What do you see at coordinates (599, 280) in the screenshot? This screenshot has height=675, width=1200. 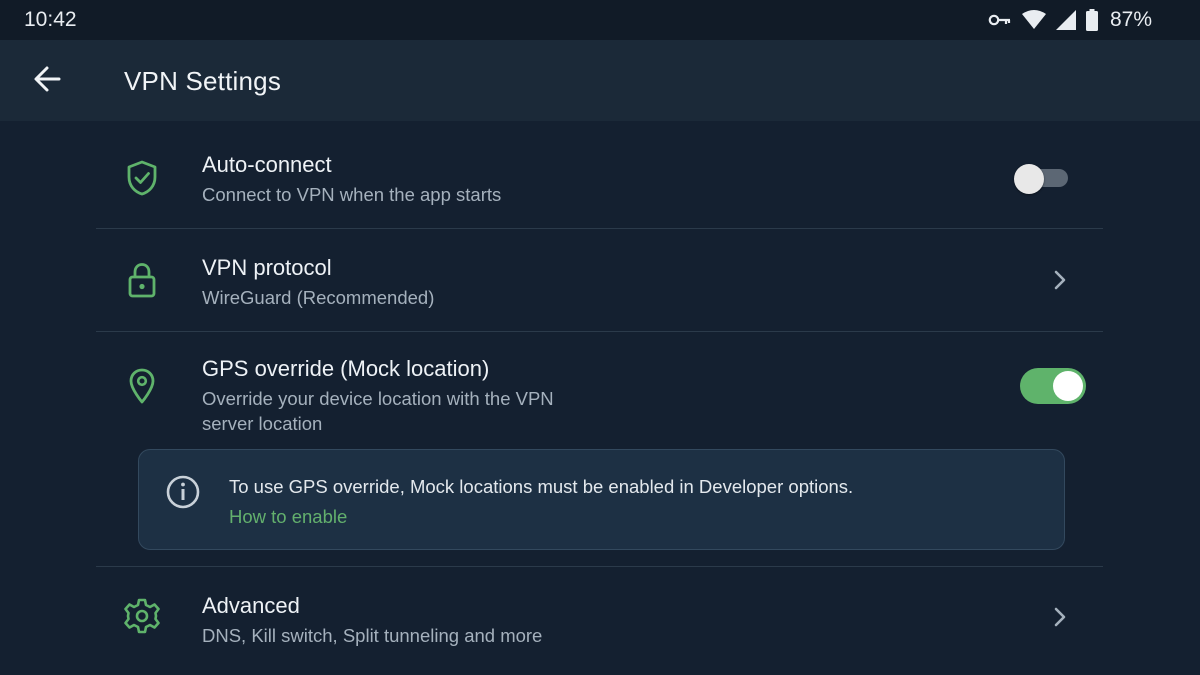 I see `vpn-protocol-row: VPN protocol WireGuard (Recommended)` at bounding box center [599, 280].